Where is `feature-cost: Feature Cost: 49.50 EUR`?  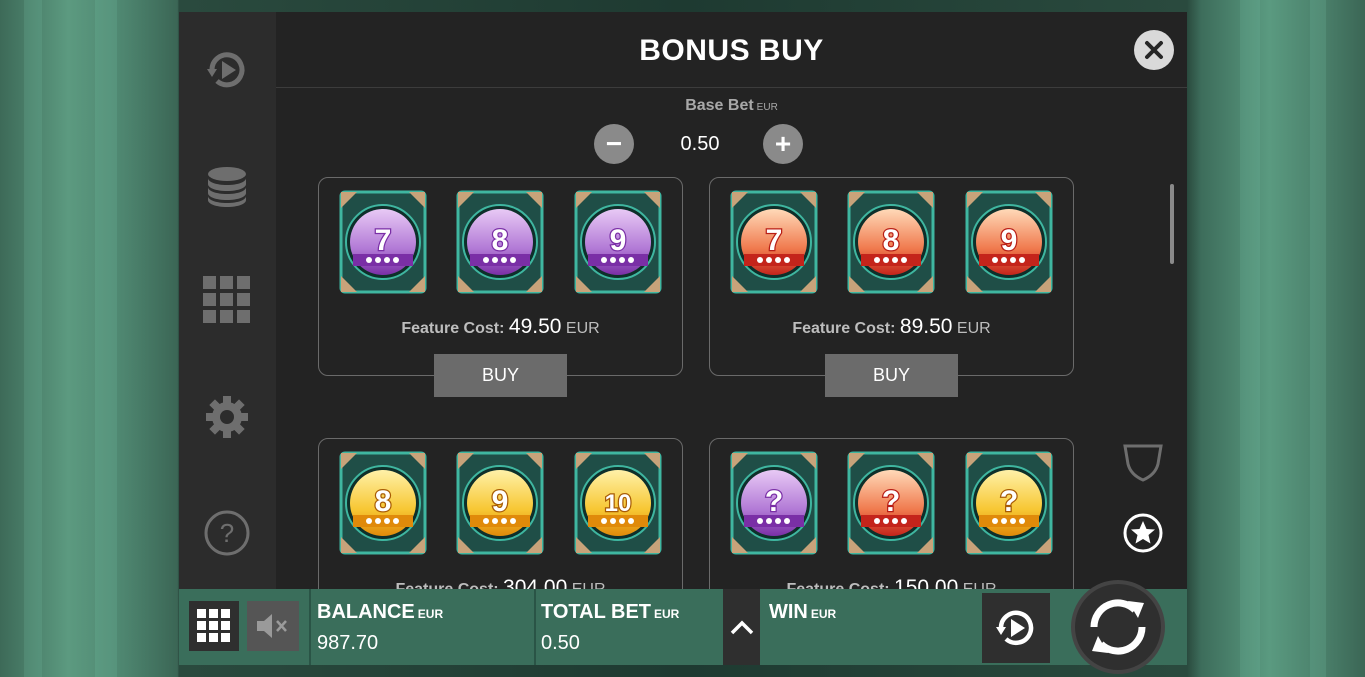
feature-cost: Feature Cost: 49.50 EUR is located at coordinates (500, 327).